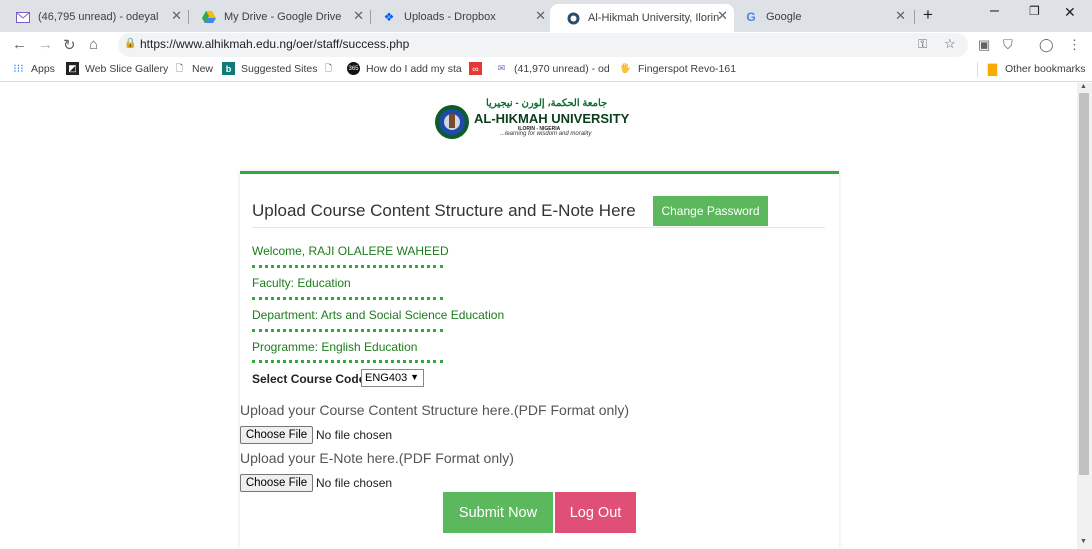  I want to click on forward-icon: →, so click(45, 44).